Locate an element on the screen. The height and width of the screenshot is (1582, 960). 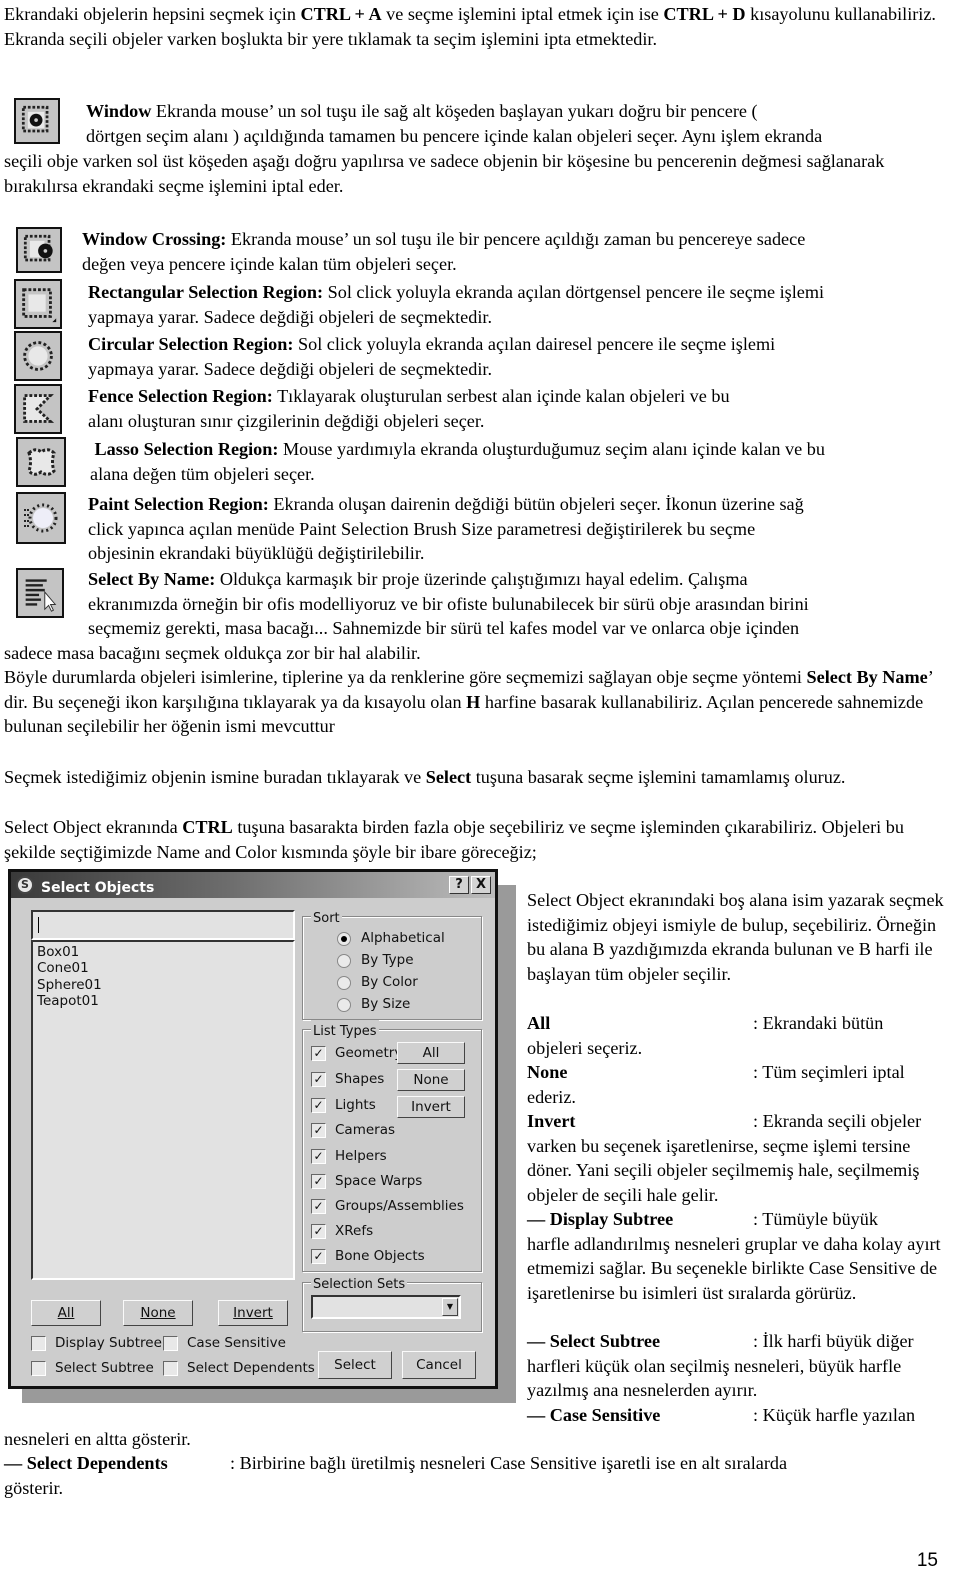
chevron-down-icon: ▼ is located at coordinates (450, 1307).